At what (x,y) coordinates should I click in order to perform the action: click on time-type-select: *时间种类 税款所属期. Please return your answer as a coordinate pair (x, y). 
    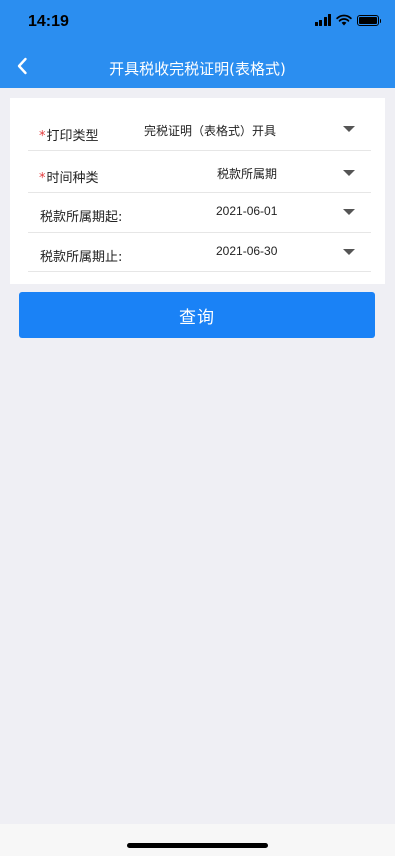
    Looking at the image, I should click on (199, 173).